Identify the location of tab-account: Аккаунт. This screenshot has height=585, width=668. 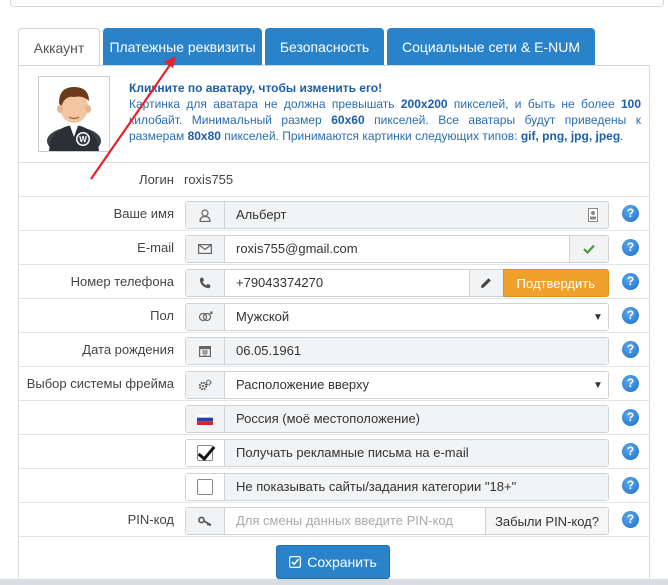
(59, 47).